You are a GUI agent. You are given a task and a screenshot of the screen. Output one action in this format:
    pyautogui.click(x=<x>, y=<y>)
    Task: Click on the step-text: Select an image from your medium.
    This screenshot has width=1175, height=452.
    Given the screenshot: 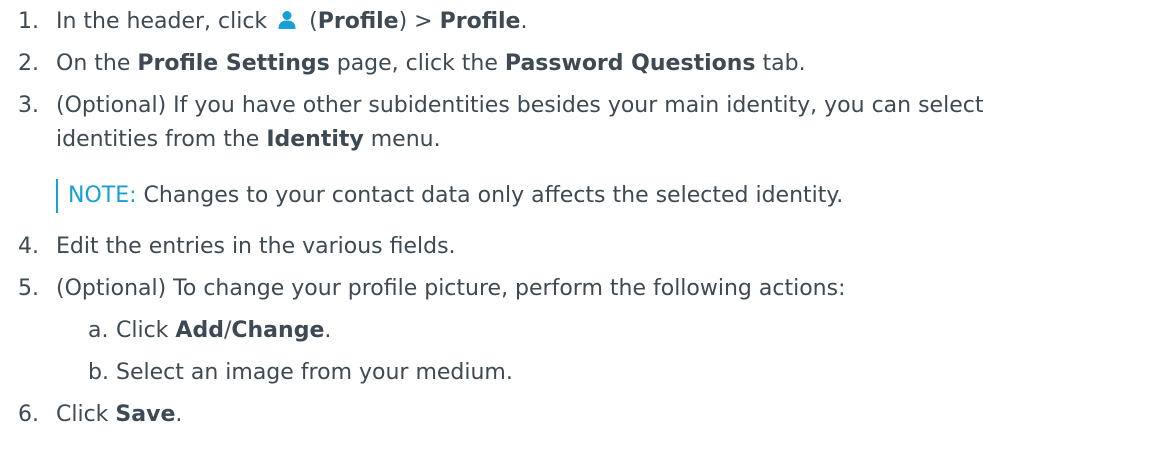 What is the action you would take?
    pyautogui.click(x=314, y=372)
    